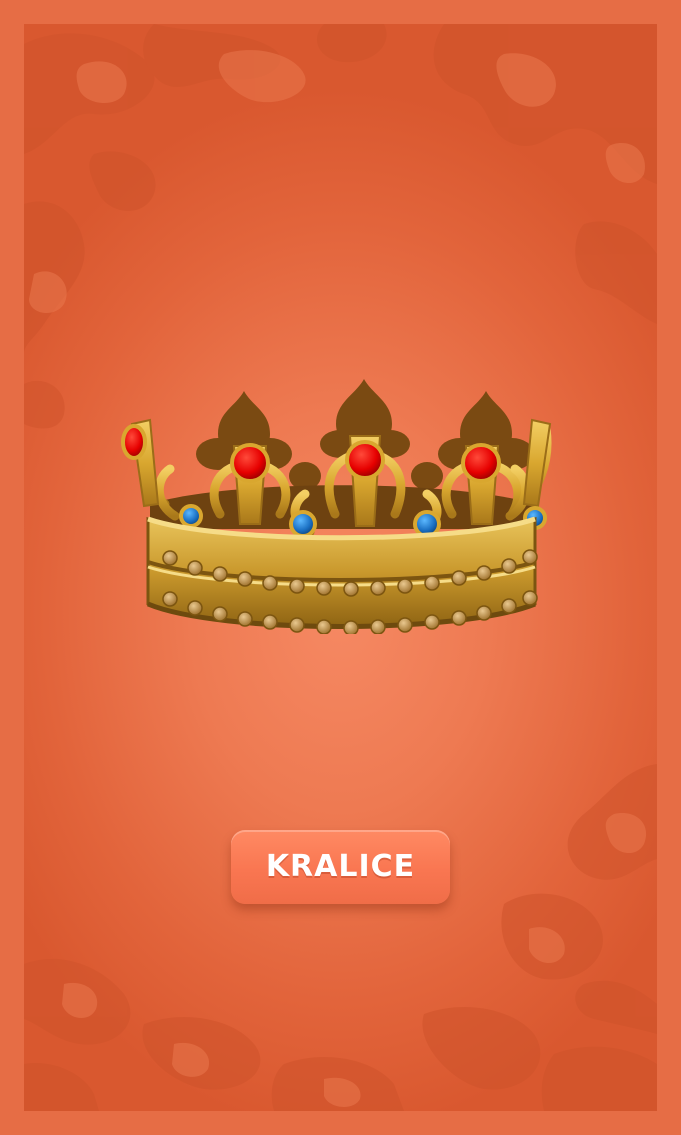 The height and width of the screenshot is (1135, 681). I want to click on kralice-button: KRALICE, so click(340, 867).